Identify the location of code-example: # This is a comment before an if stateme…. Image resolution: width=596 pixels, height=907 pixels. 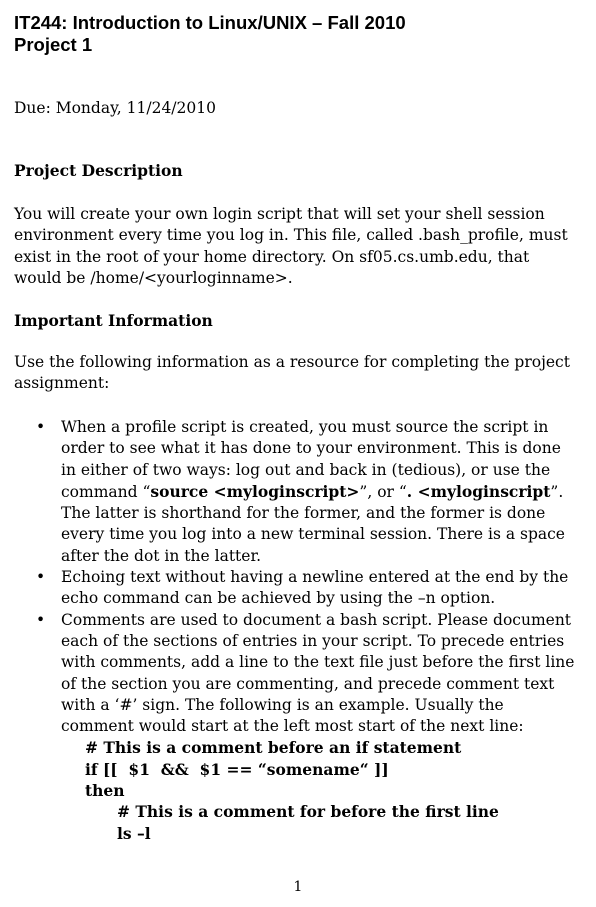
(318, 790).